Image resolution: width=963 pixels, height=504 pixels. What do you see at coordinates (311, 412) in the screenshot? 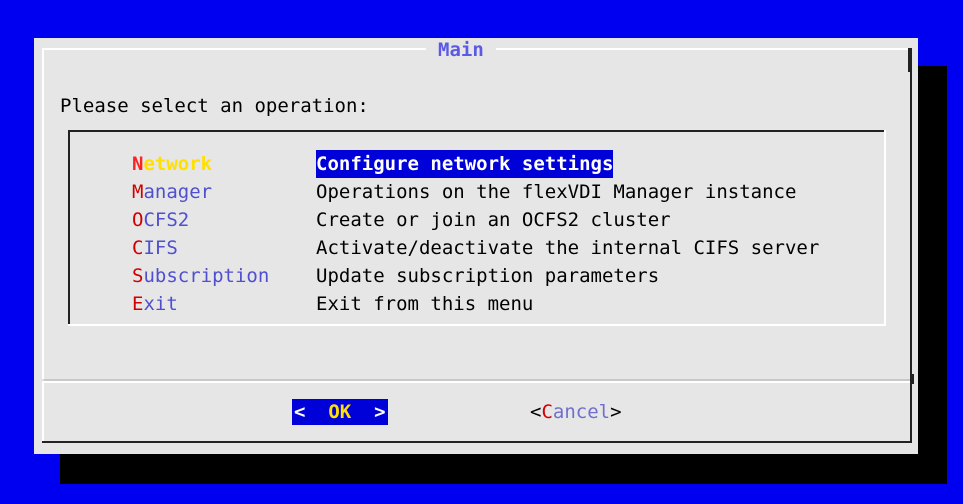
I see `ok-button-left: <` at bounding box center [311, 412].